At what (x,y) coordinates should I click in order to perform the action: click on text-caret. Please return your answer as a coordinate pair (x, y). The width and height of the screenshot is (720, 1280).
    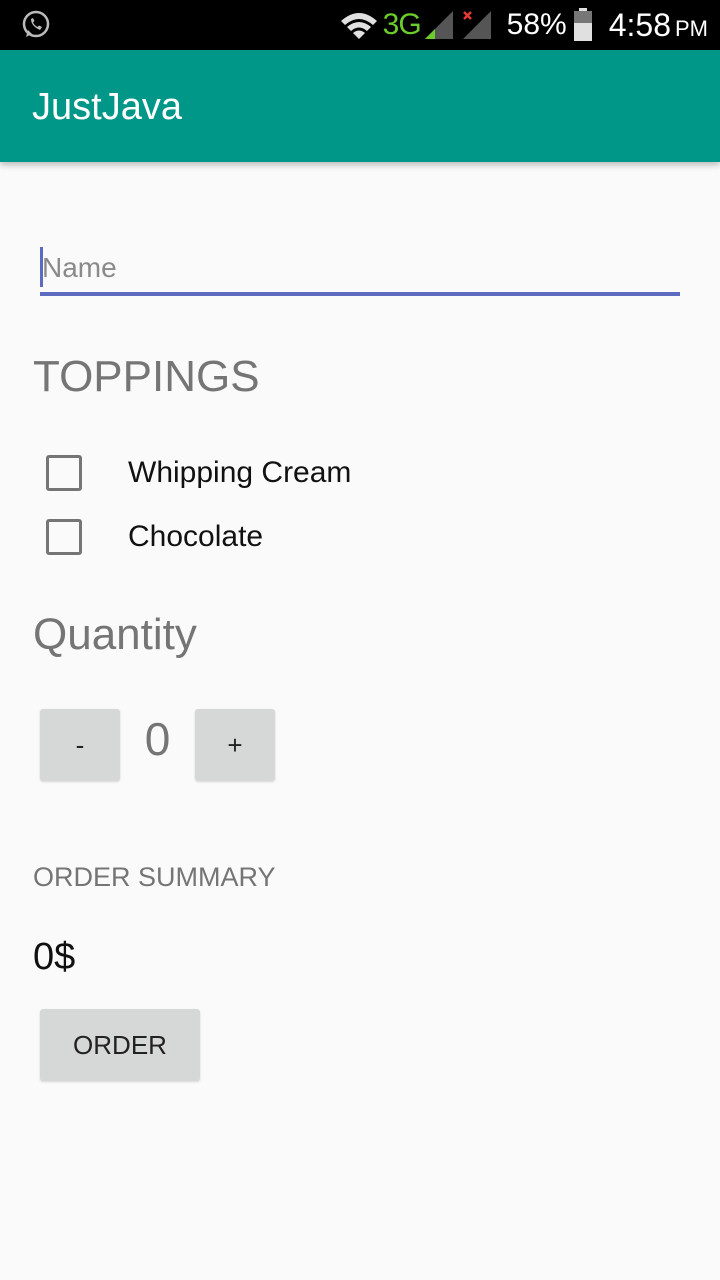
    Looking at the image, I should click on (41, 267).